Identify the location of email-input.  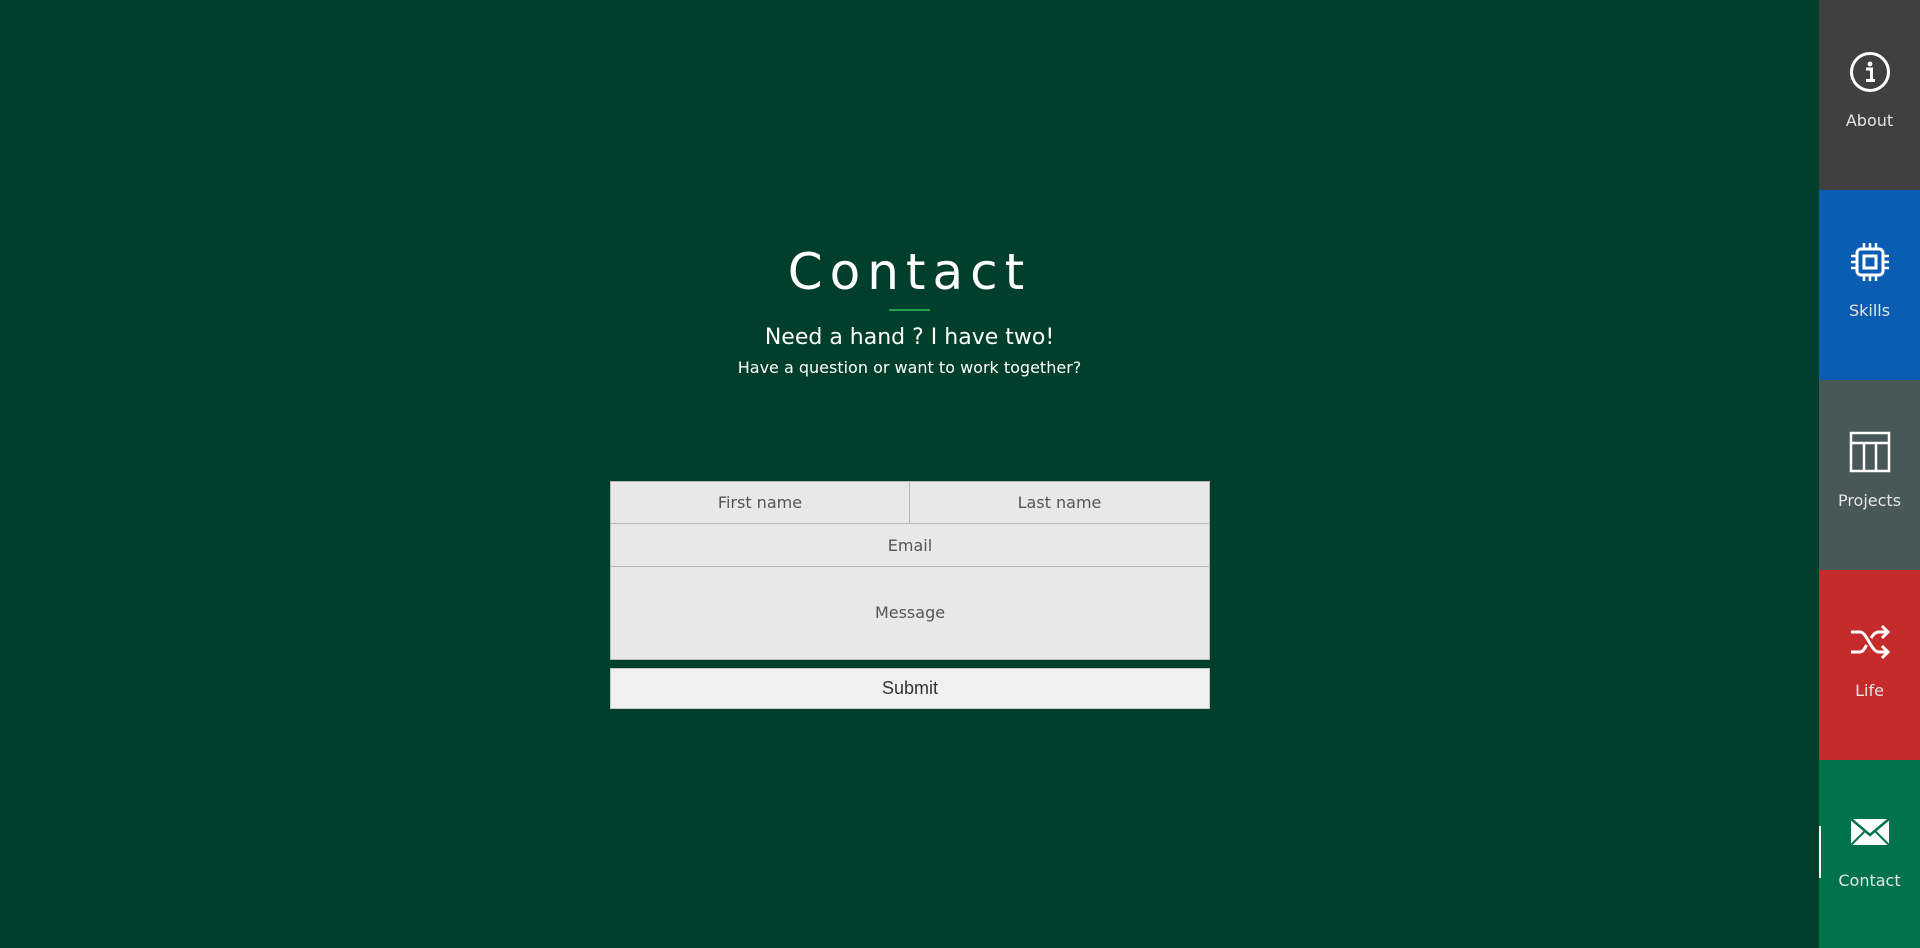
(910, 545).